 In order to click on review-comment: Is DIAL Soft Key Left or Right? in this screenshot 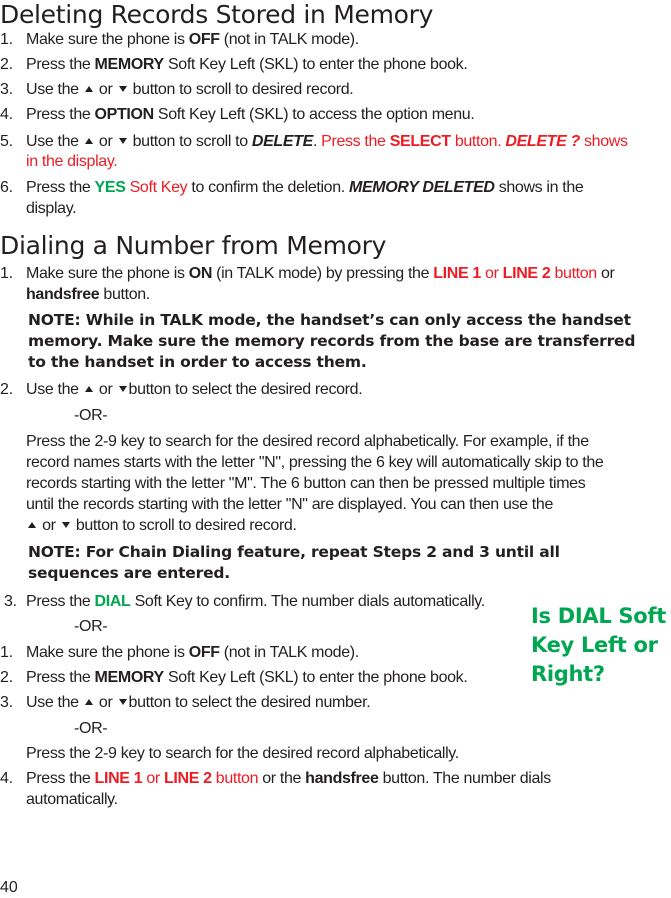, I will do `click(598, 645)`.